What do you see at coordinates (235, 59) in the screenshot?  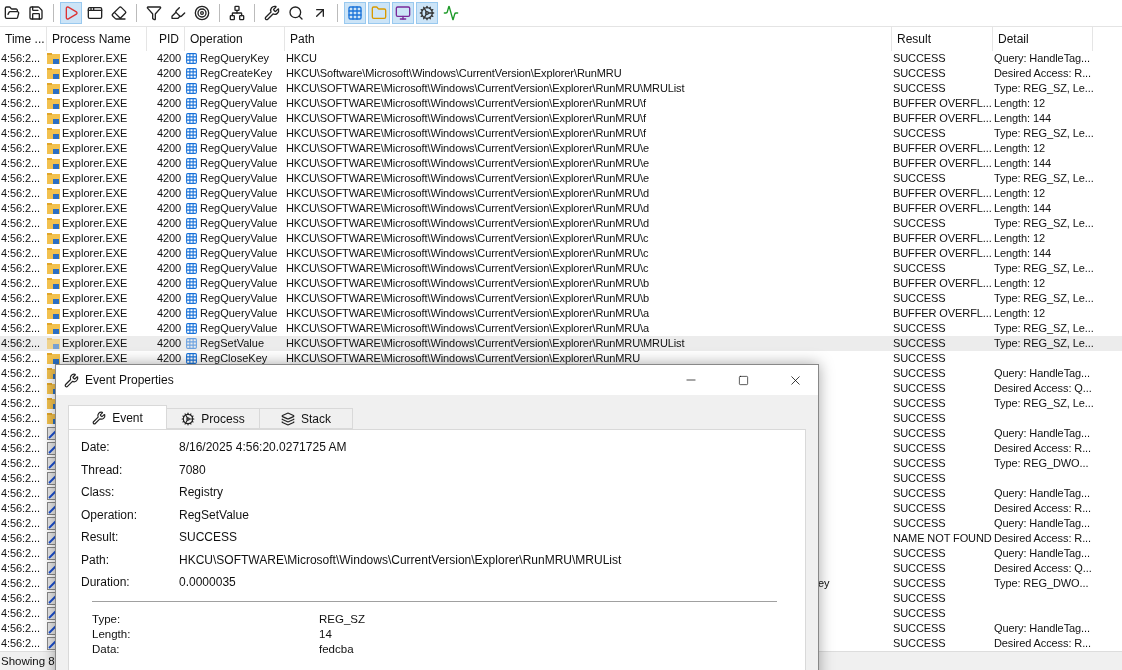 I see `operation-name: RegQueryKey` at bounding box center [235, 59].